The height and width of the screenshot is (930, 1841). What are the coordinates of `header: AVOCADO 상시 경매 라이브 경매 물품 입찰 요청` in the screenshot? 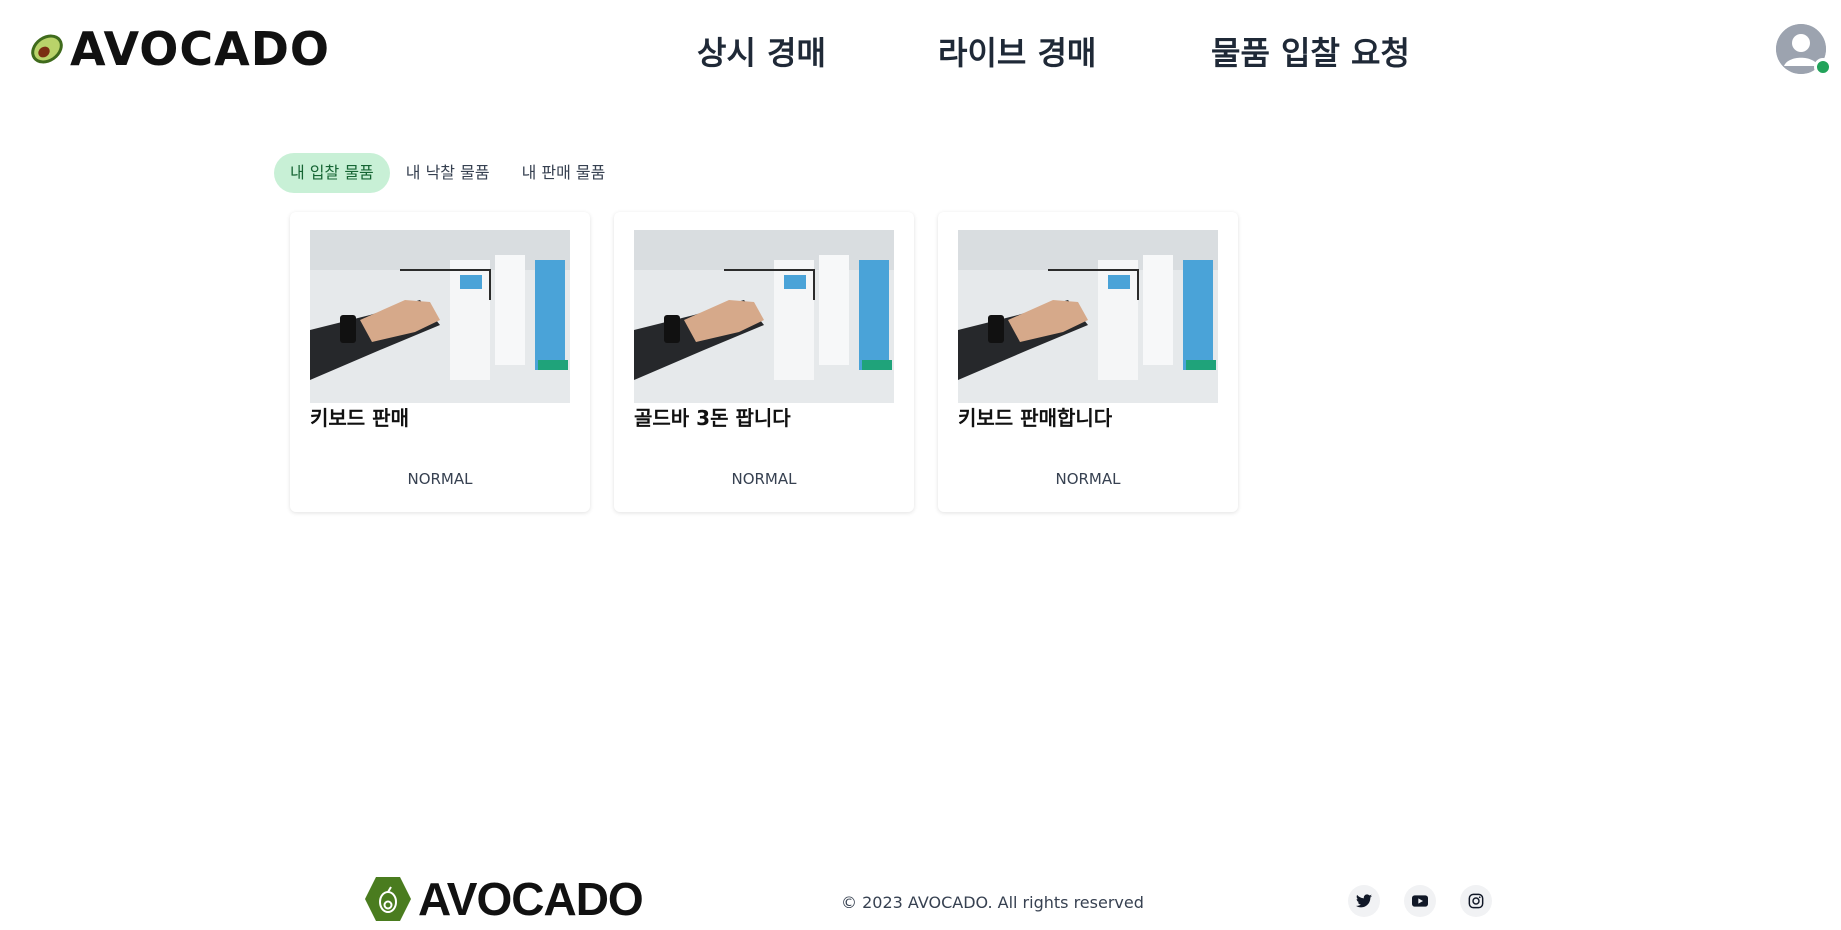 It's located at (920, 50).